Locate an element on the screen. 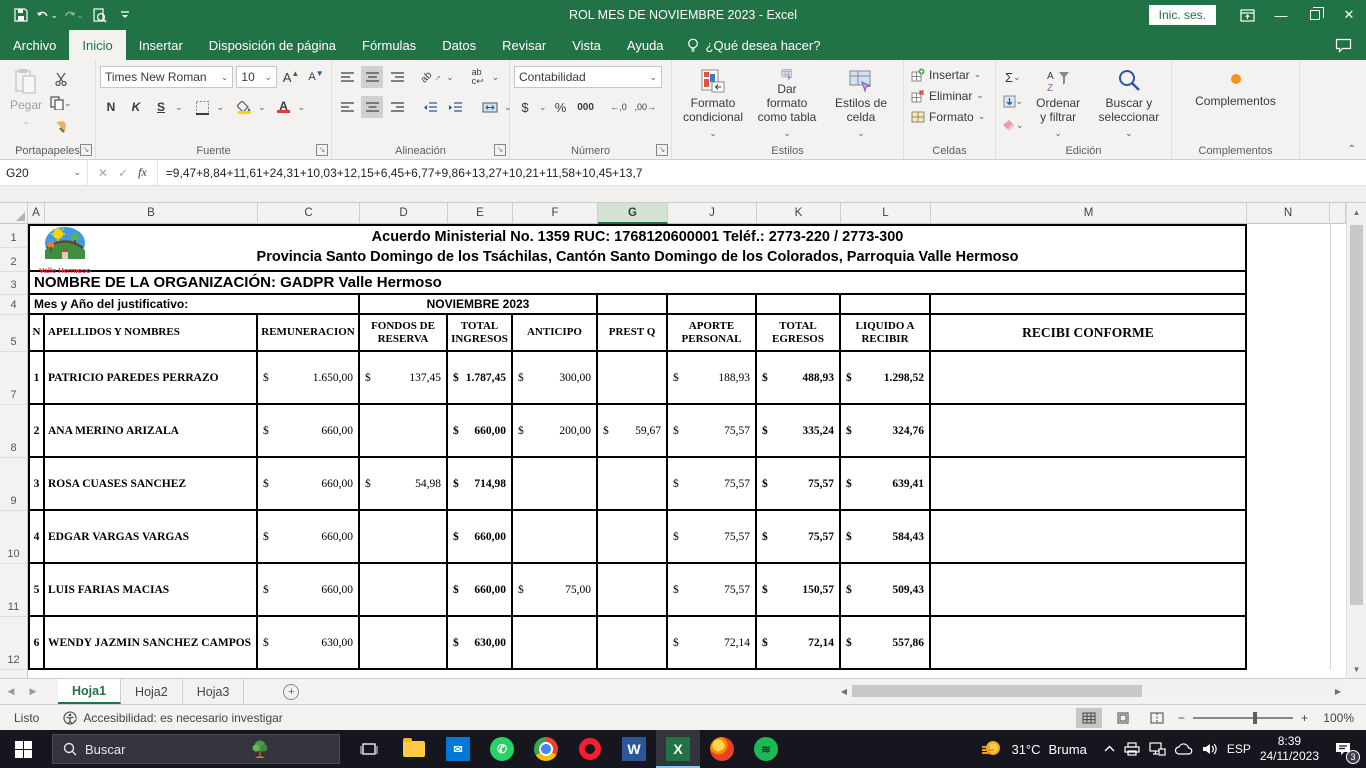  select-all-corner is located at coordinates (14, 213).